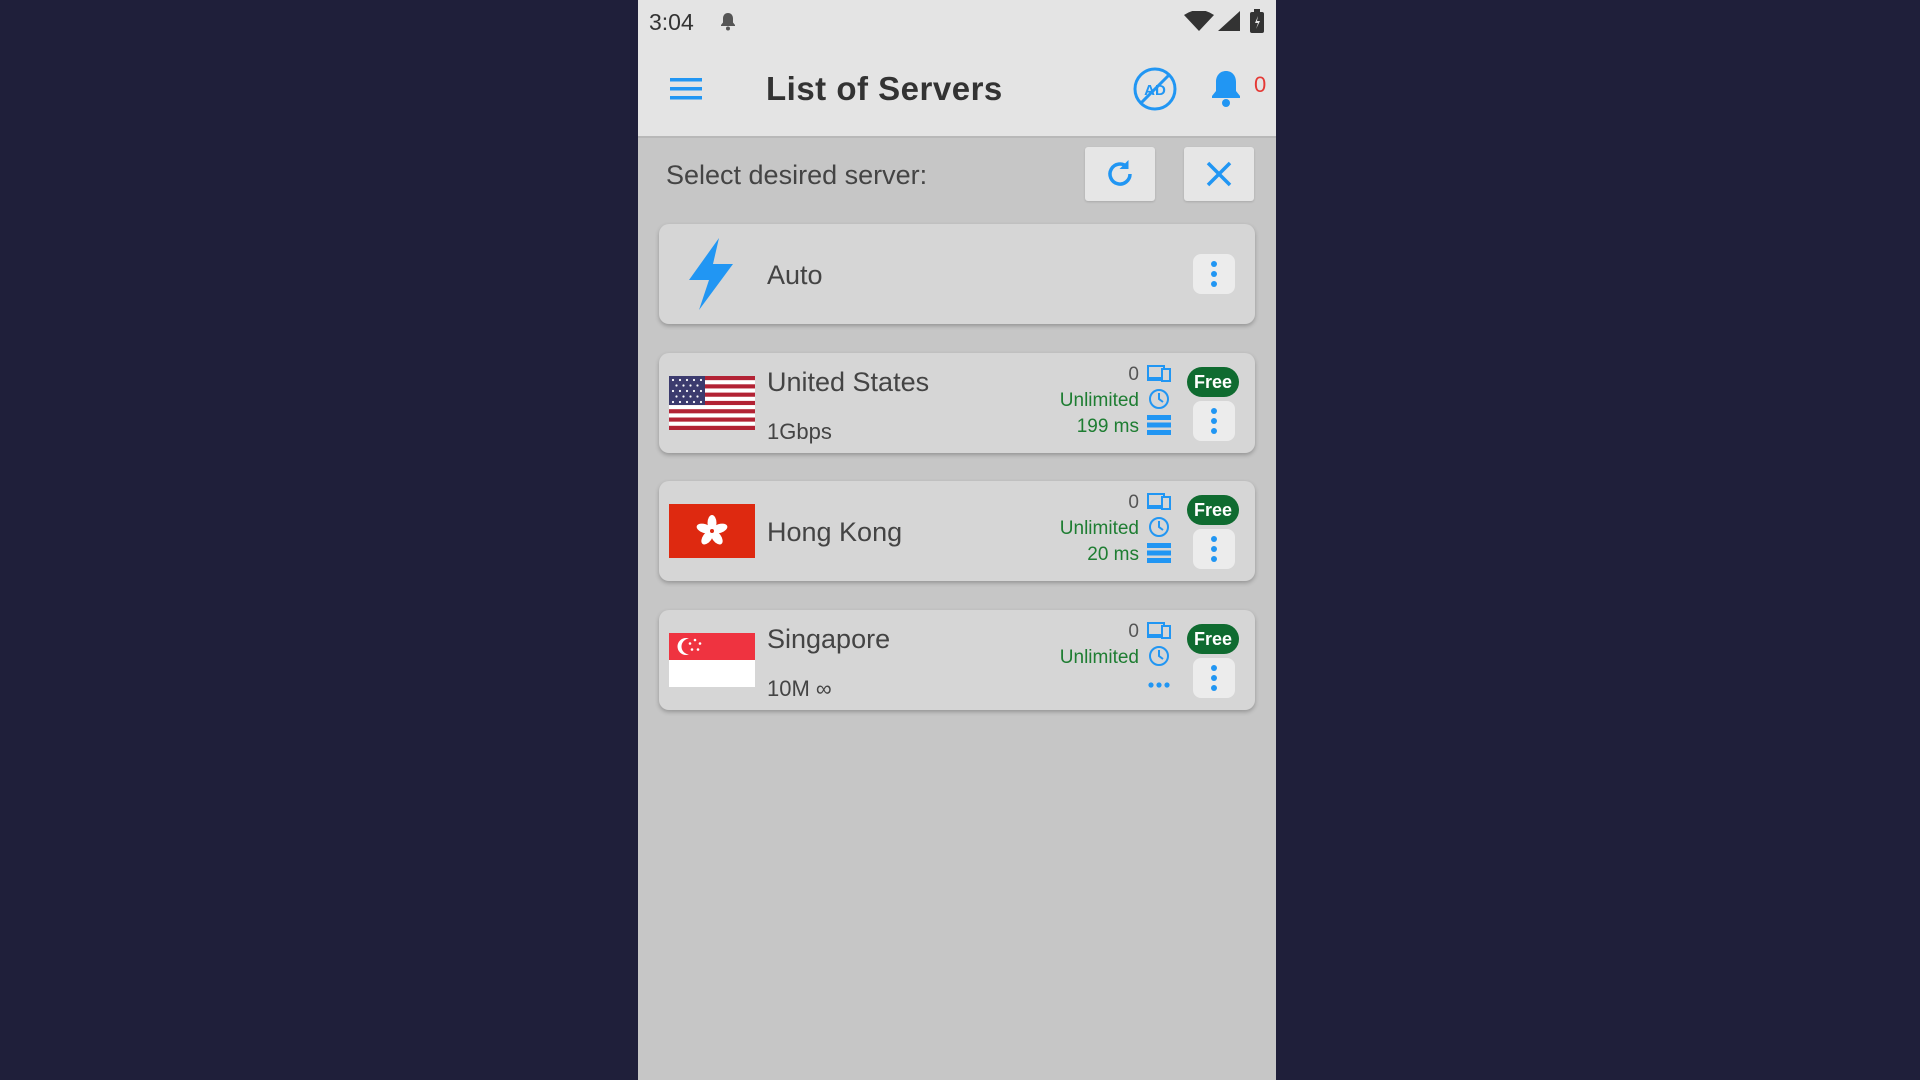 This screenshot has height=1080, width=1920. I want to click on latency: 199 ms, so click(1107, 426).